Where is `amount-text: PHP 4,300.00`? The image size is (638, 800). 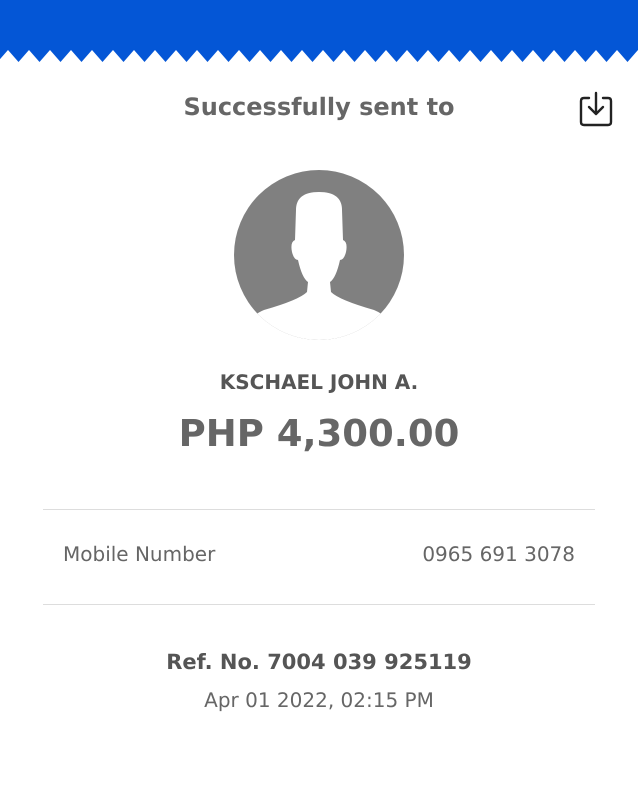 amount-text: PHP 4,300.00 is located at coordinates (319, 433).